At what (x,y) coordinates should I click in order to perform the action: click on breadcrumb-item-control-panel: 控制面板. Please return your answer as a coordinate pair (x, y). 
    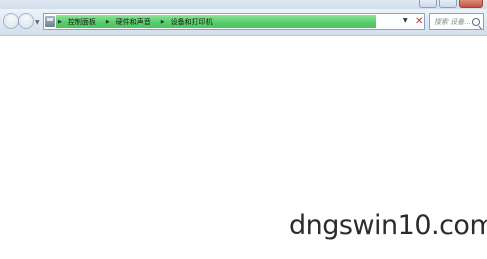
    Looking at the image, I should click on (82, 22).